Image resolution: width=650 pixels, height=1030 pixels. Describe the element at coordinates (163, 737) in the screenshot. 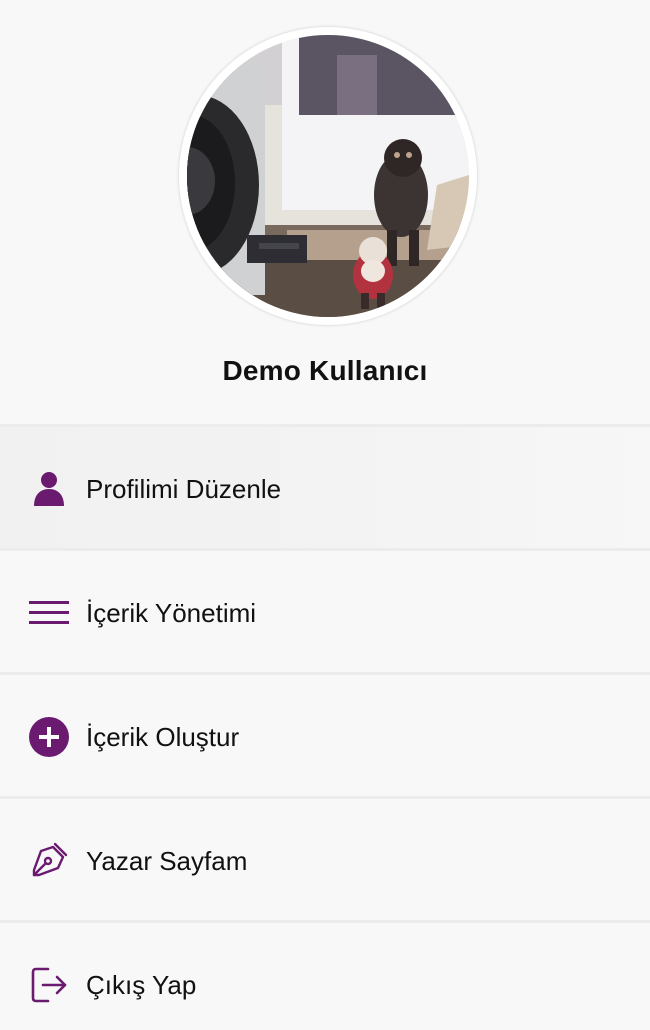

I see `menu-item-label: İçerik Oluştur` at that location.